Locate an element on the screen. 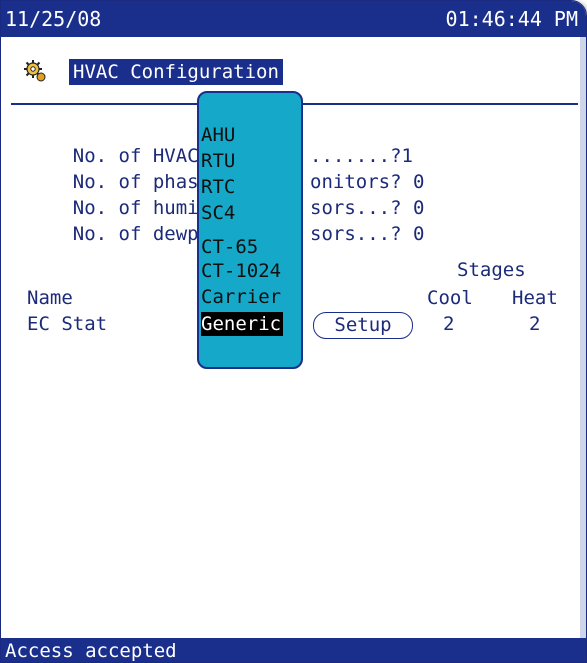 The image size is (587, 663). dropdown-option-rtc: RTC is located at coordinates (218, 187).